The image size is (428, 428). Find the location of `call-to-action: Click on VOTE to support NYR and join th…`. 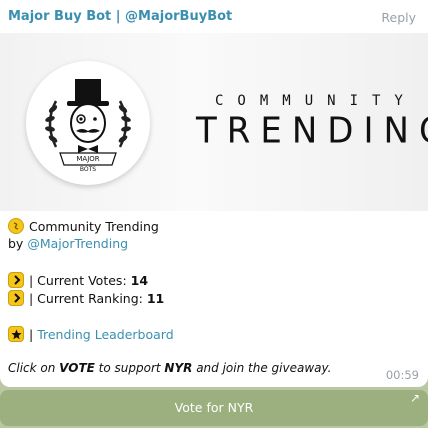

call-to-action: Click on VOTE to support NYR and join th… is located at coordinates (170, 368).